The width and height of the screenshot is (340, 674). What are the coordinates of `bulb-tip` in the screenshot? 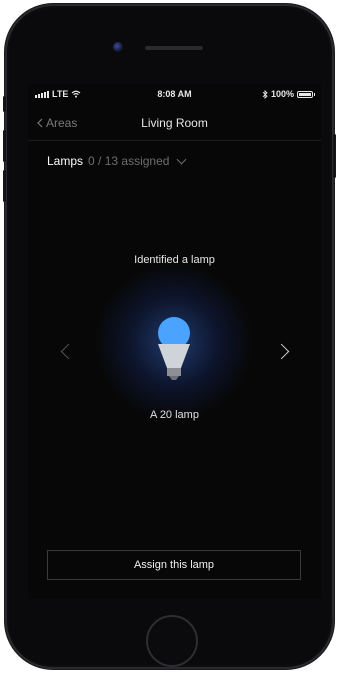 It's located at (174, 378).